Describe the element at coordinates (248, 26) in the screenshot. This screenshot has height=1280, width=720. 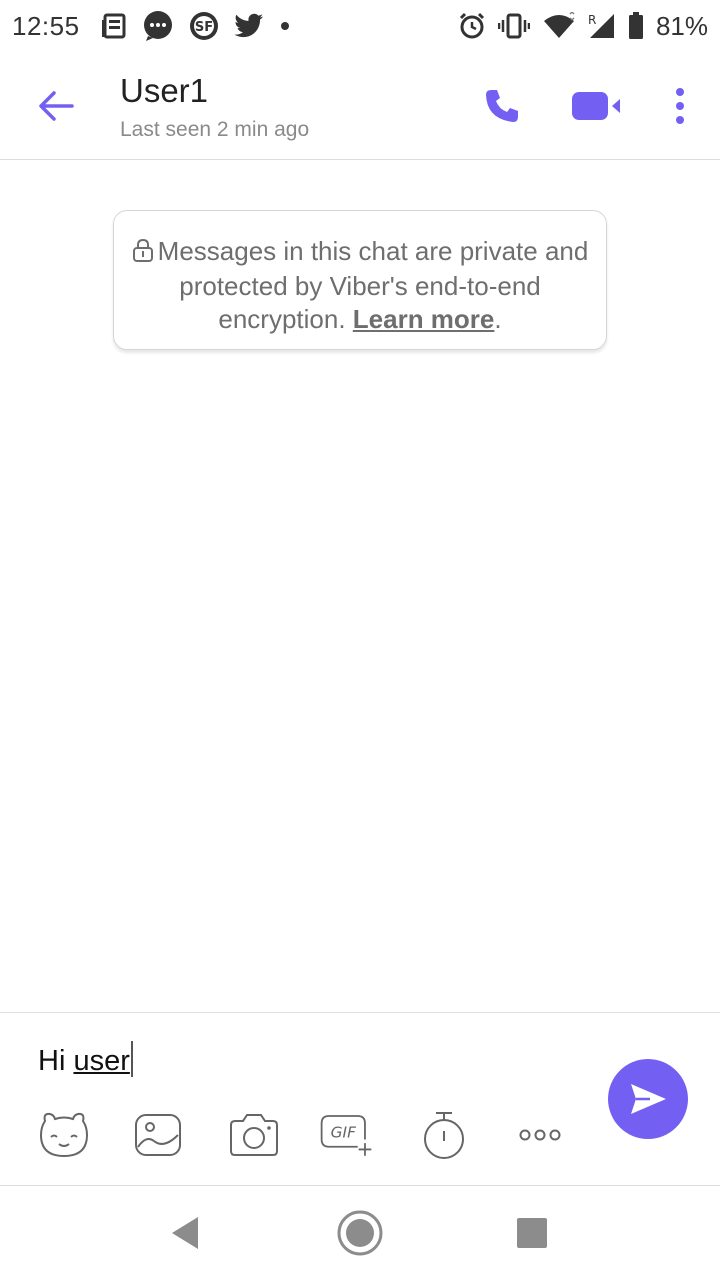
I see `twitter-icon` at that location.